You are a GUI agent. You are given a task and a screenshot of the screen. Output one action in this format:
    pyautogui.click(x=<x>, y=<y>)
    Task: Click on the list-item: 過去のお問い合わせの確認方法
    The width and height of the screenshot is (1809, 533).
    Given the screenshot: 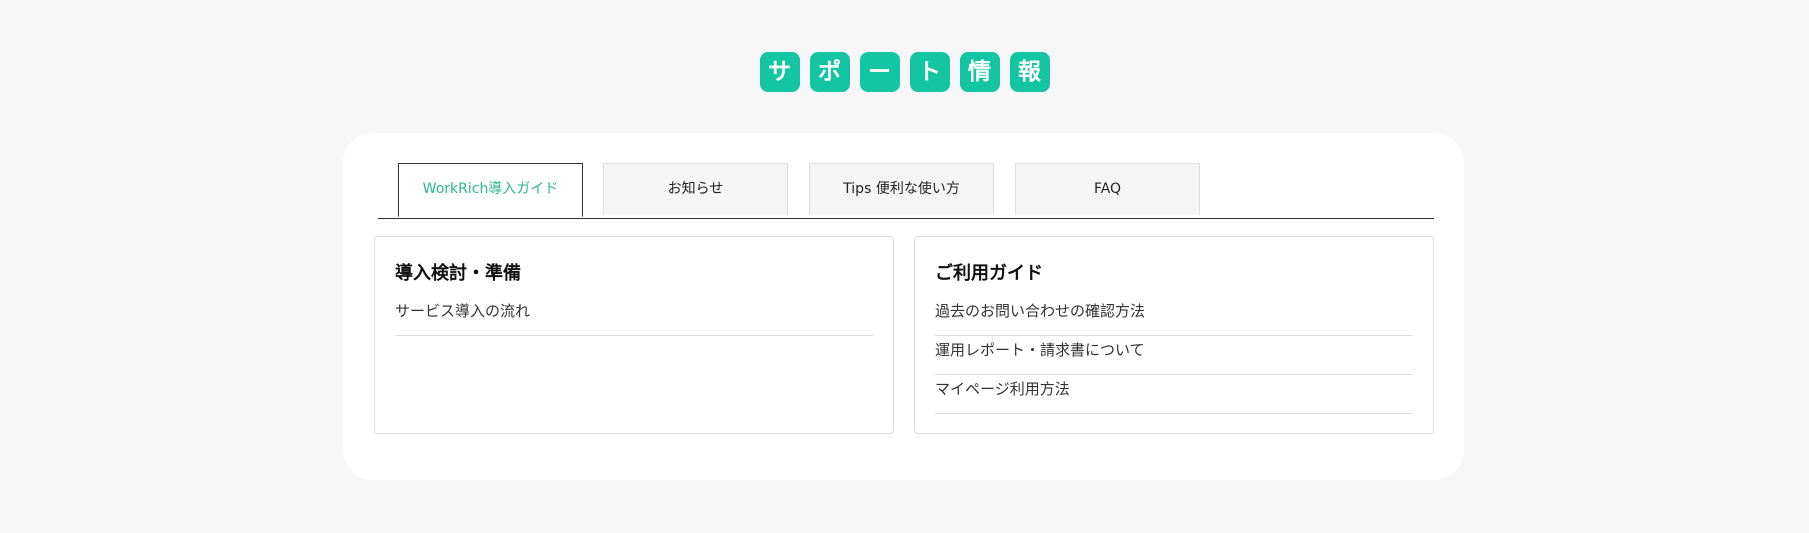 What is the action you would take?
    pyautogui.click(x=1174, y=316)
    